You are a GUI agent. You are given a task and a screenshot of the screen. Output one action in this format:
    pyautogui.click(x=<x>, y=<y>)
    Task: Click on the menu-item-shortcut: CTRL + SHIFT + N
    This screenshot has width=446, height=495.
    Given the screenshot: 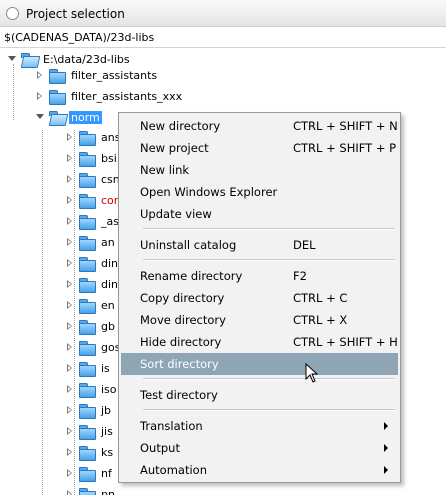 What is the action you would take?
    pyautogui.click(x=345, y=126)
    